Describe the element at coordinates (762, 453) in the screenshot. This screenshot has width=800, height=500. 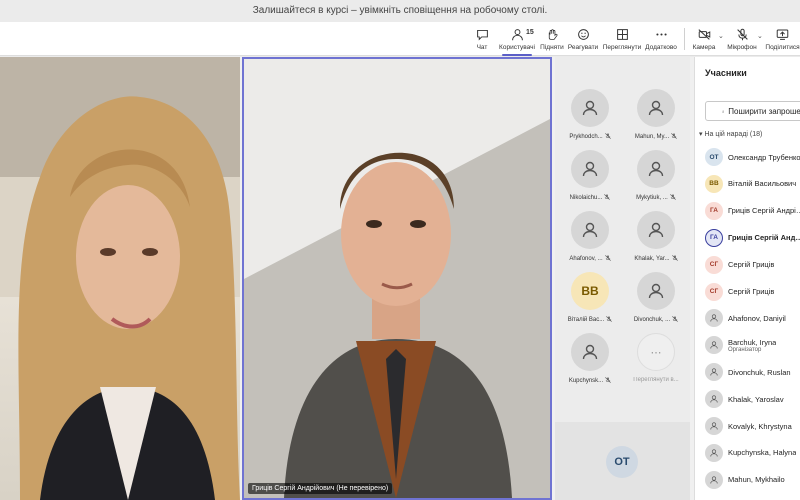
I see `participant-name: Kupchynska, Halyna` at that location.